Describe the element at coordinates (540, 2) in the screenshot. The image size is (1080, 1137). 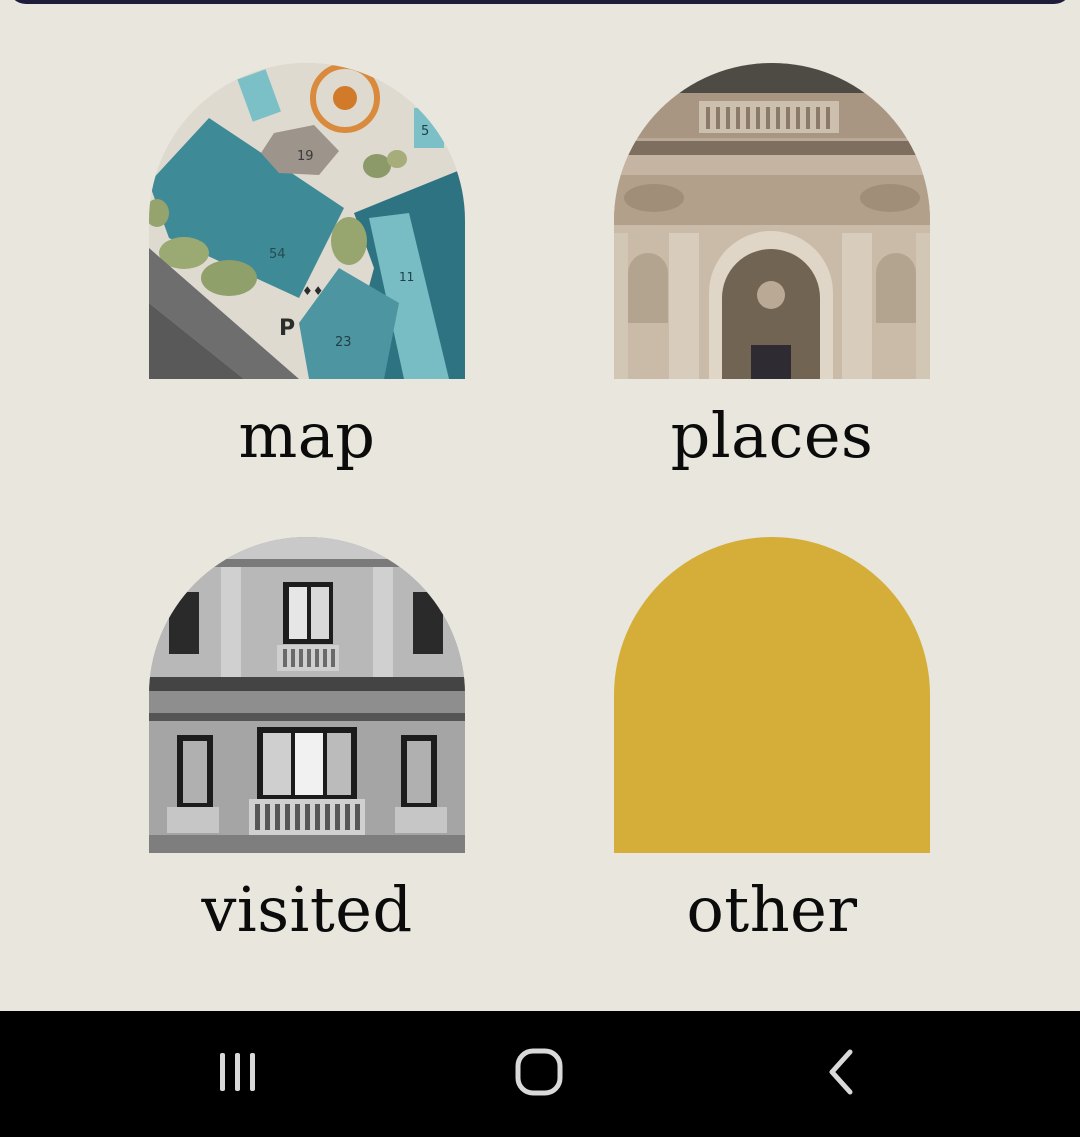
I see `top-panel-edge` at that location.